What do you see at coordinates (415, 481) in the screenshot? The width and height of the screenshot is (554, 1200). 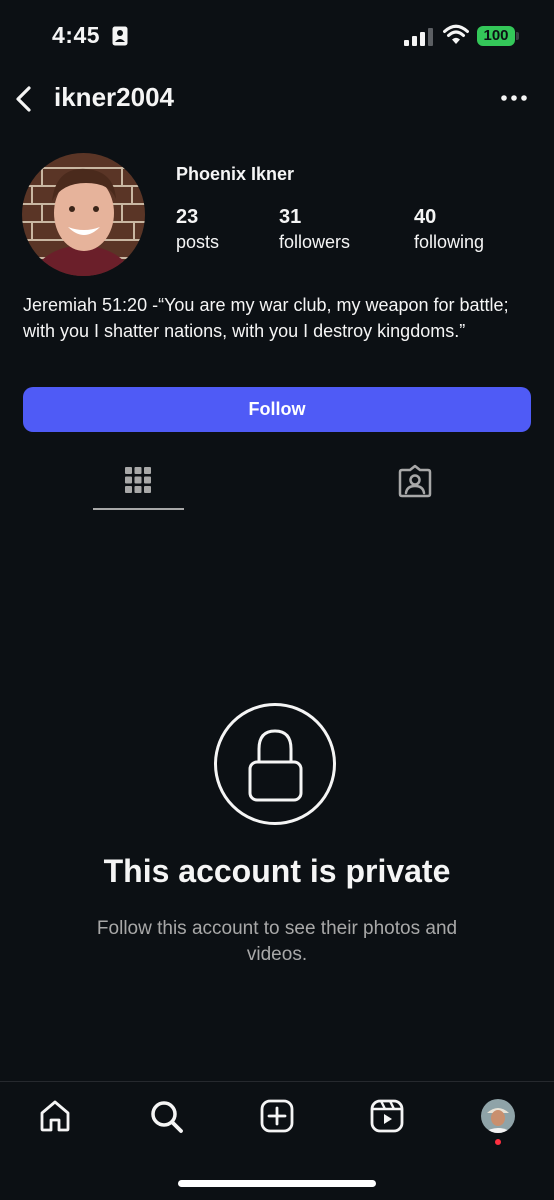 I see `tagged-person-icon` at bounding box center [415, 481].